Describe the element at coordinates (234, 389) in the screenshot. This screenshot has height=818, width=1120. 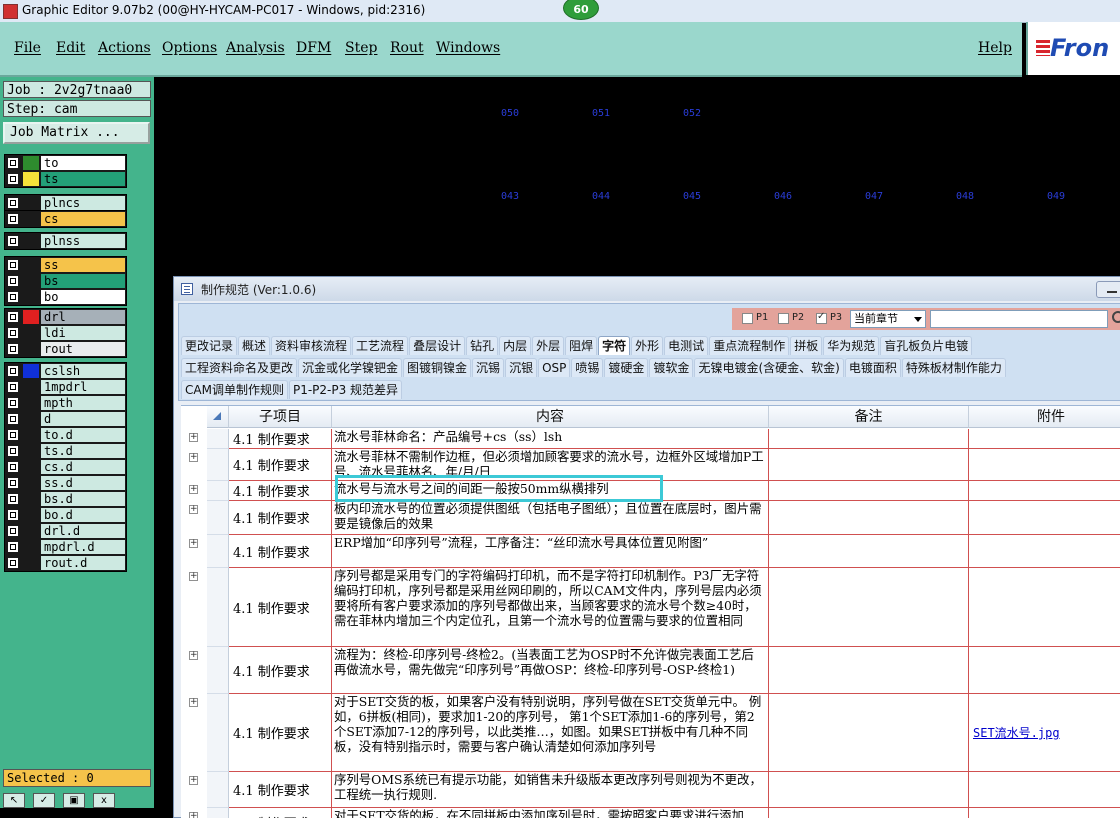
I see `tab-tabs_row3-0: CAM调单制作规则` at that location.